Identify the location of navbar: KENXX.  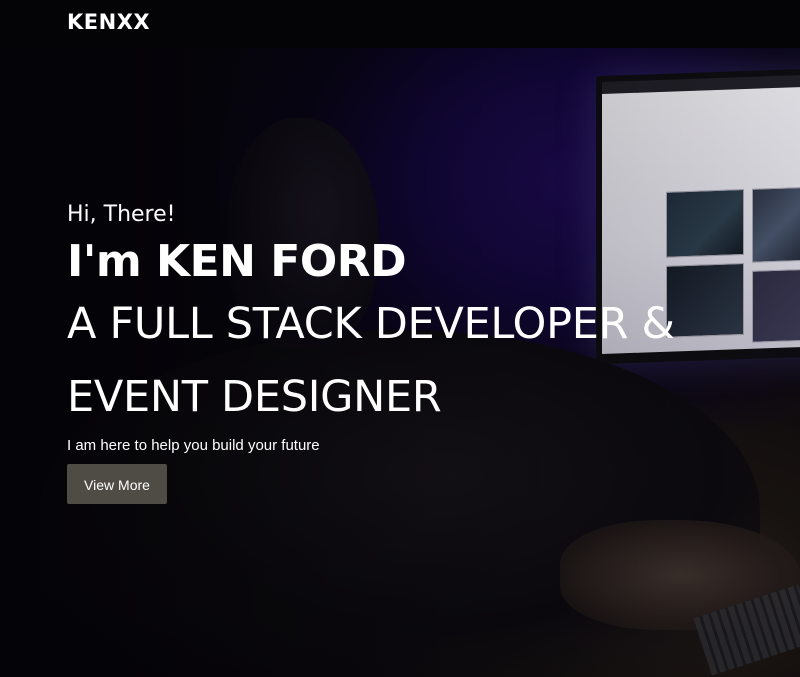
(400, 24).